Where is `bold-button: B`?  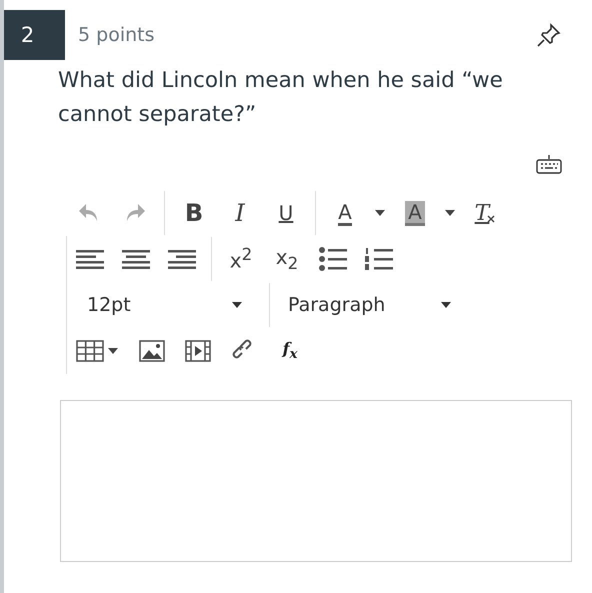
bold-button: B is located at coordinates (194, 213).